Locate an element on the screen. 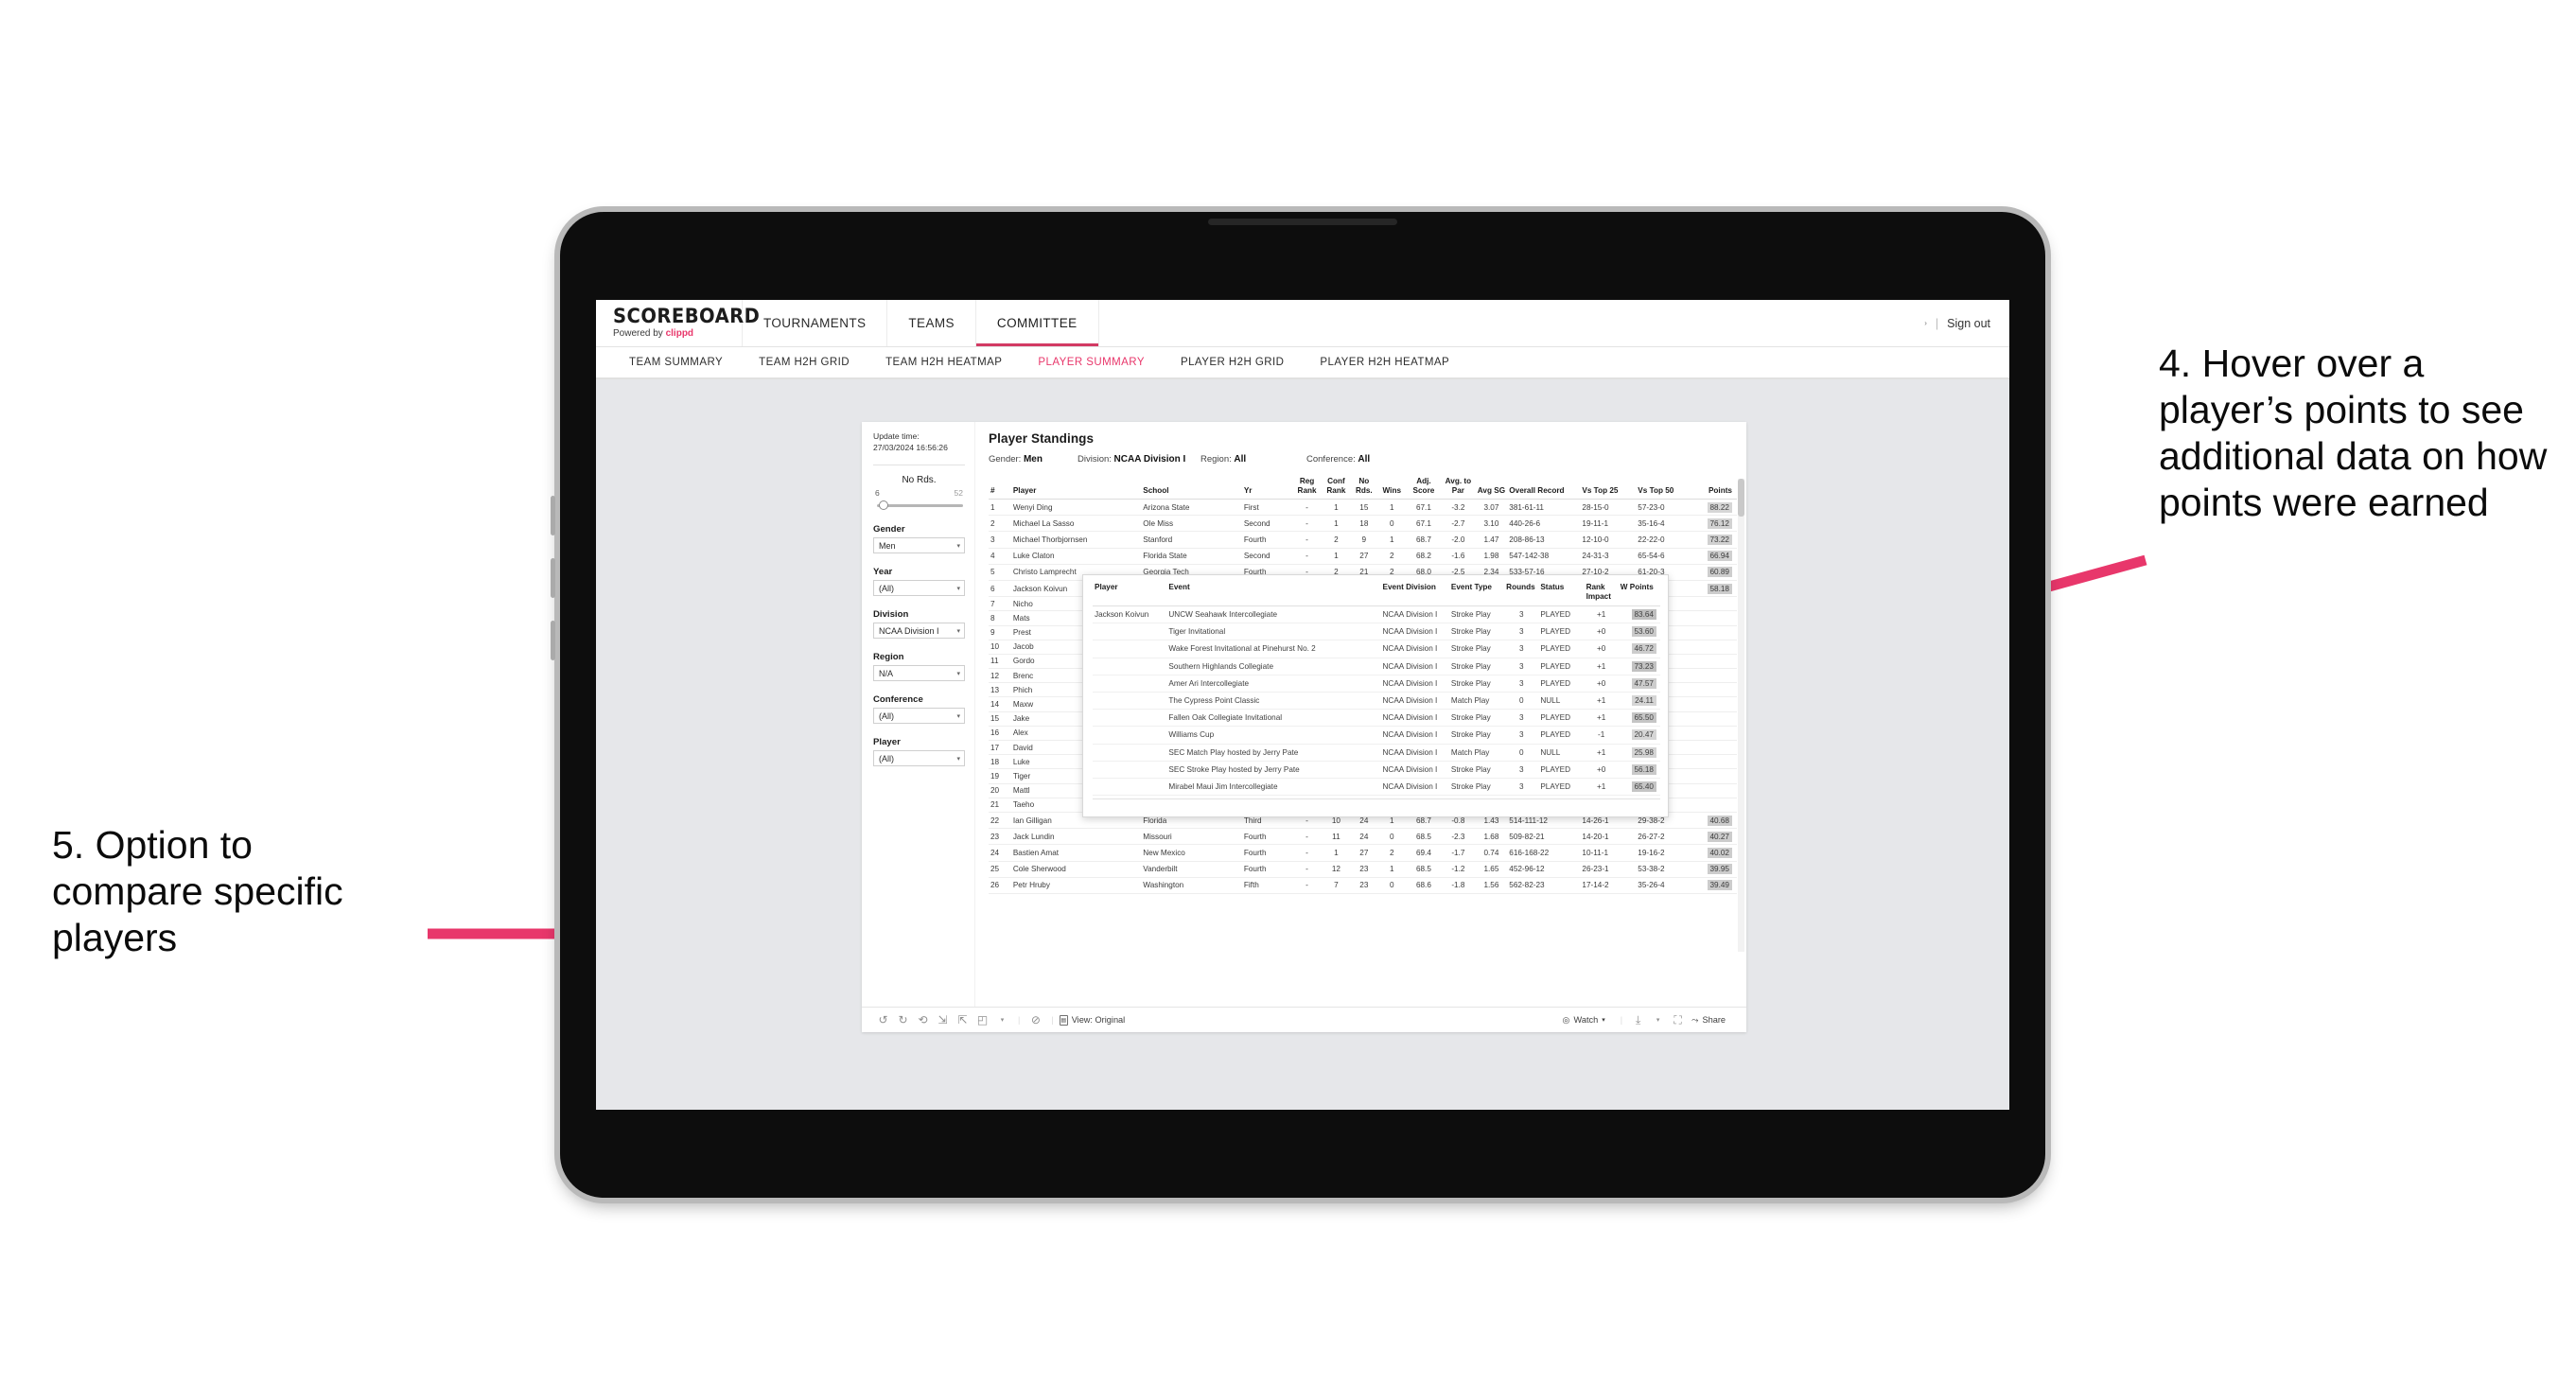 The image size is (2576, 1386). points-value: 60.89 is located at coordinates (1720, 572).